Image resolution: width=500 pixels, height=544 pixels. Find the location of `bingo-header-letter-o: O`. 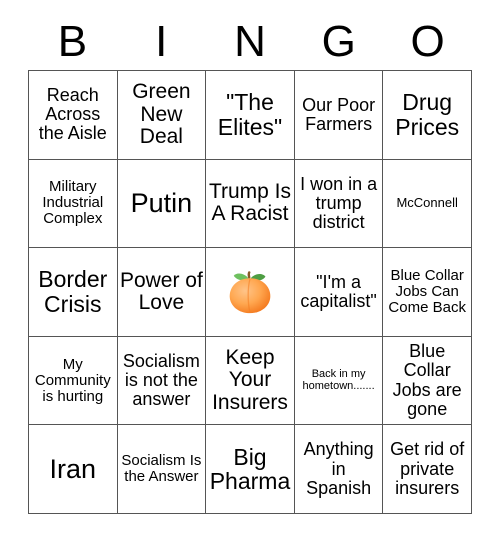

bingo-header-letter-o: O is located at coordinates (427, 41).